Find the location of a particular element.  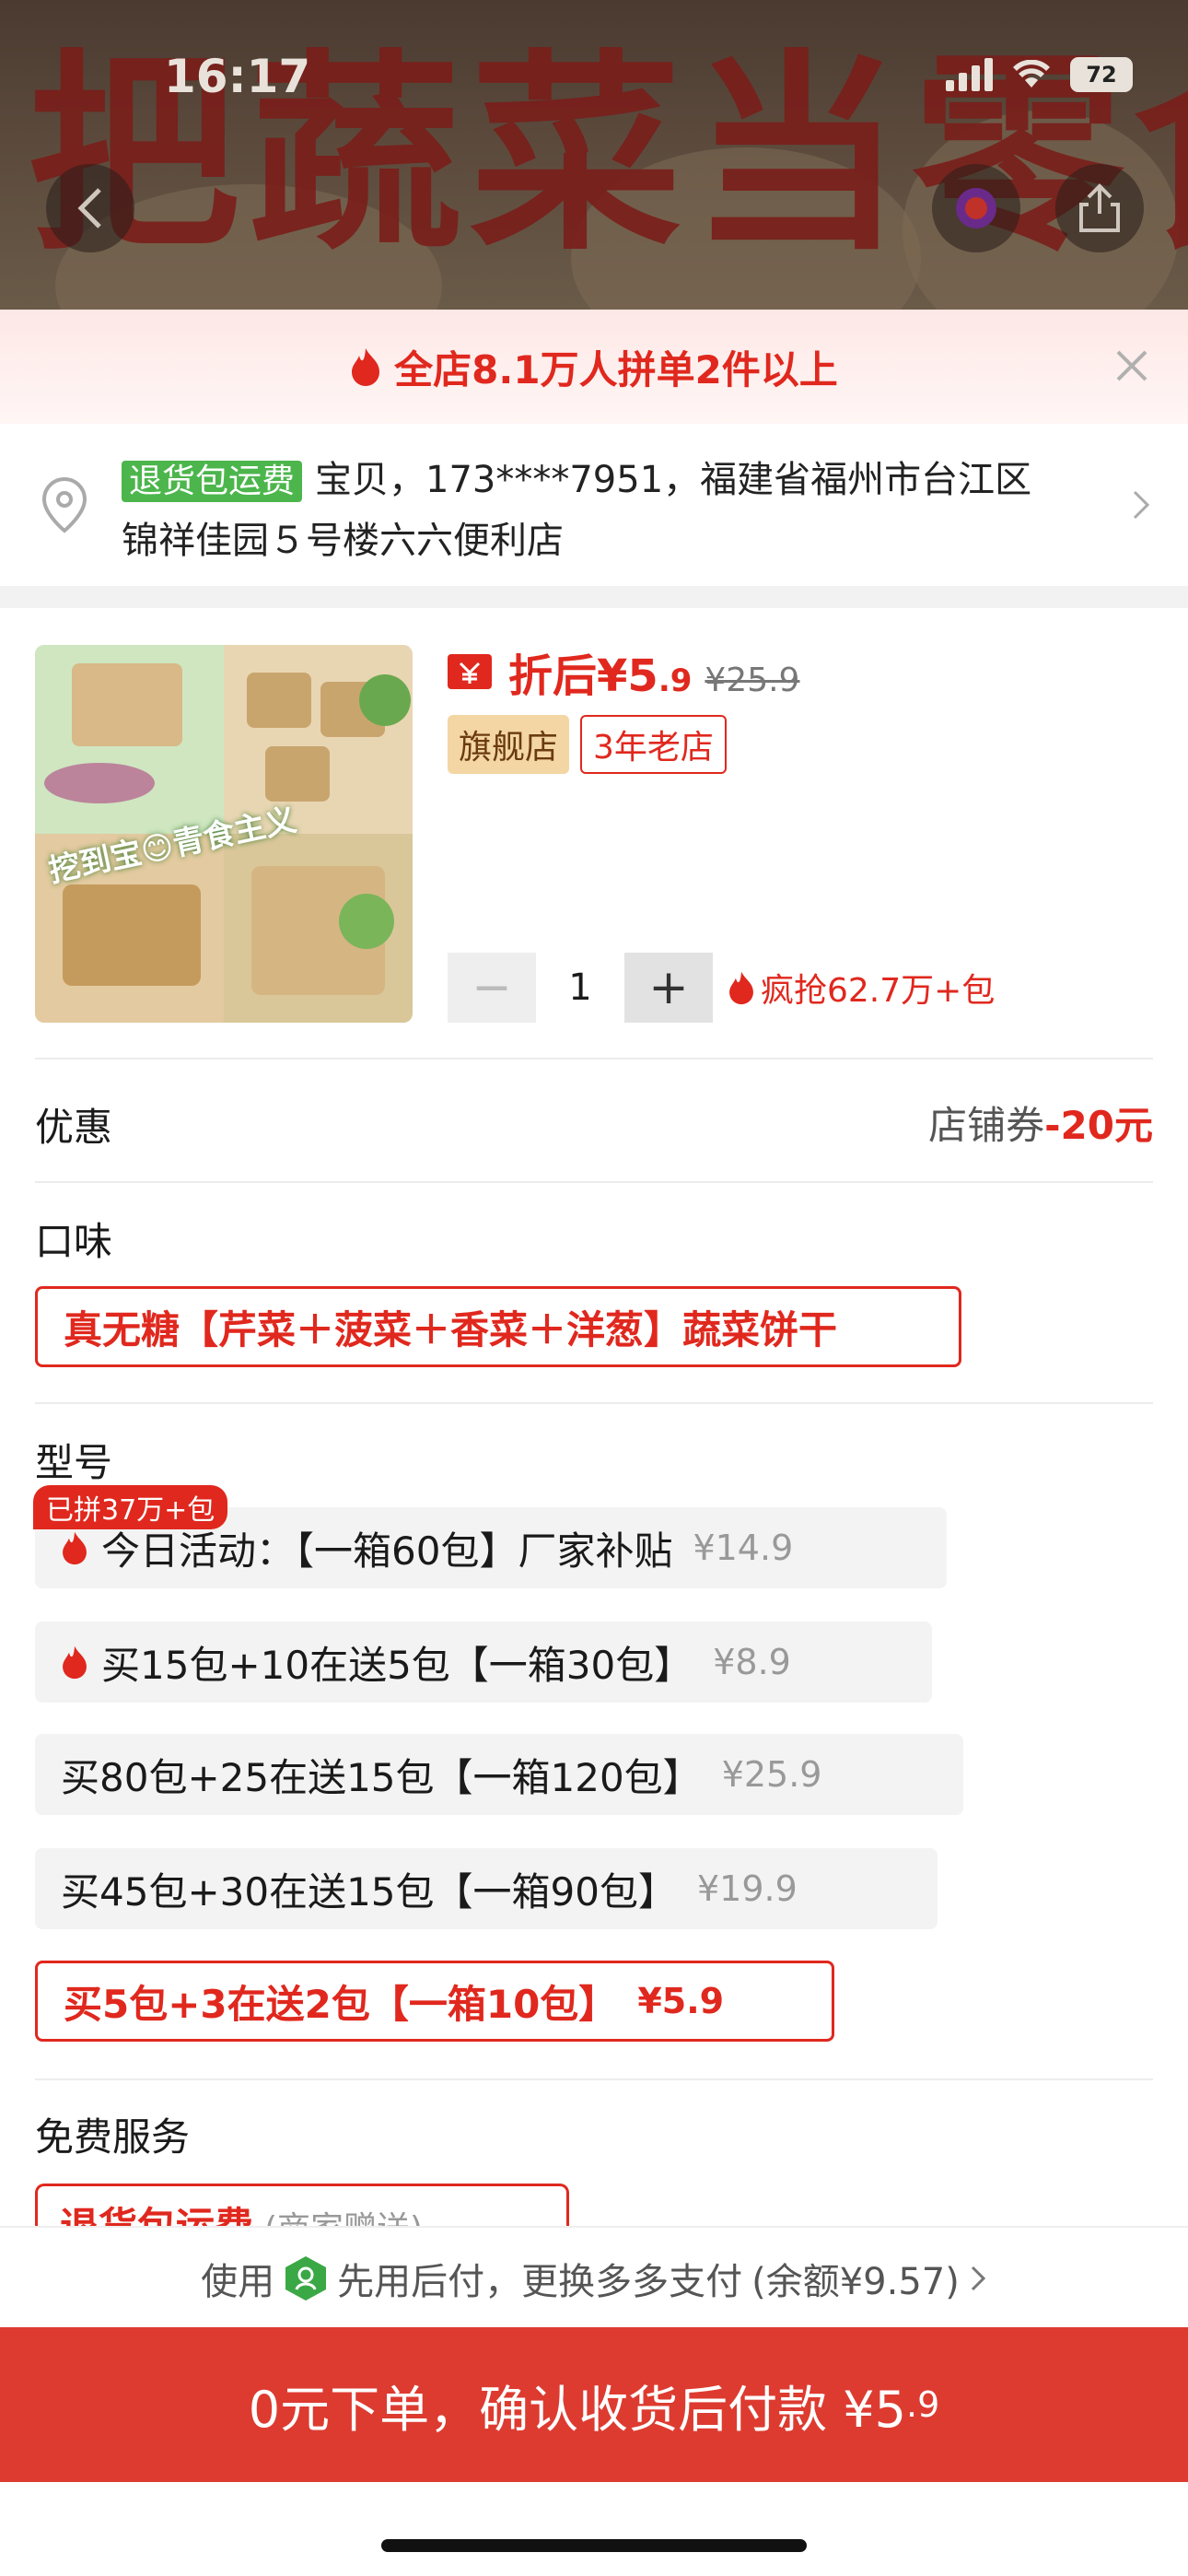

model-label: 型号 is located at coordinates (74, 1462).